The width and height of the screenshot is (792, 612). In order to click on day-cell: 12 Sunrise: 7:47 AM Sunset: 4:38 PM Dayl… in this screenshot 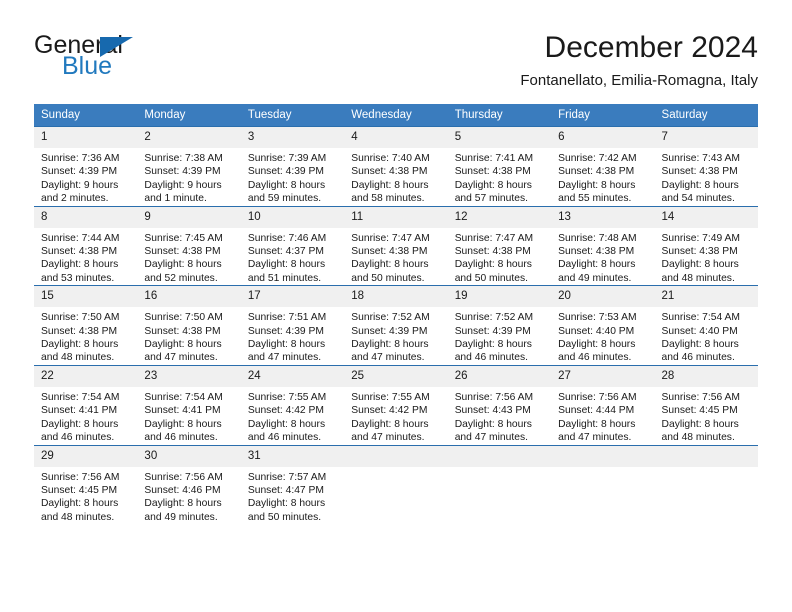, I will do `click(499, 245)`.